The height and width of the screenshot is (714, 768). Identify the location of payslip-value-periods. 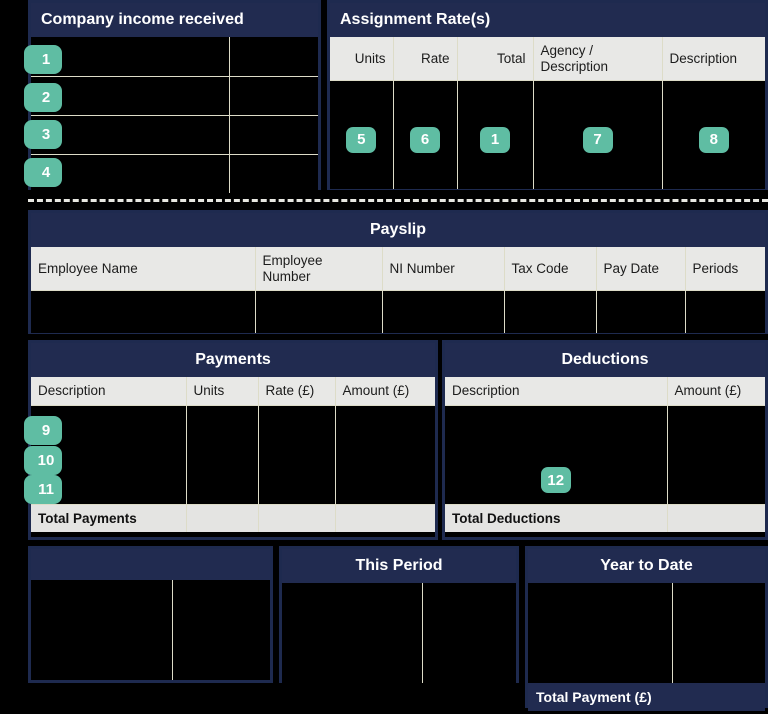
(724, 311).